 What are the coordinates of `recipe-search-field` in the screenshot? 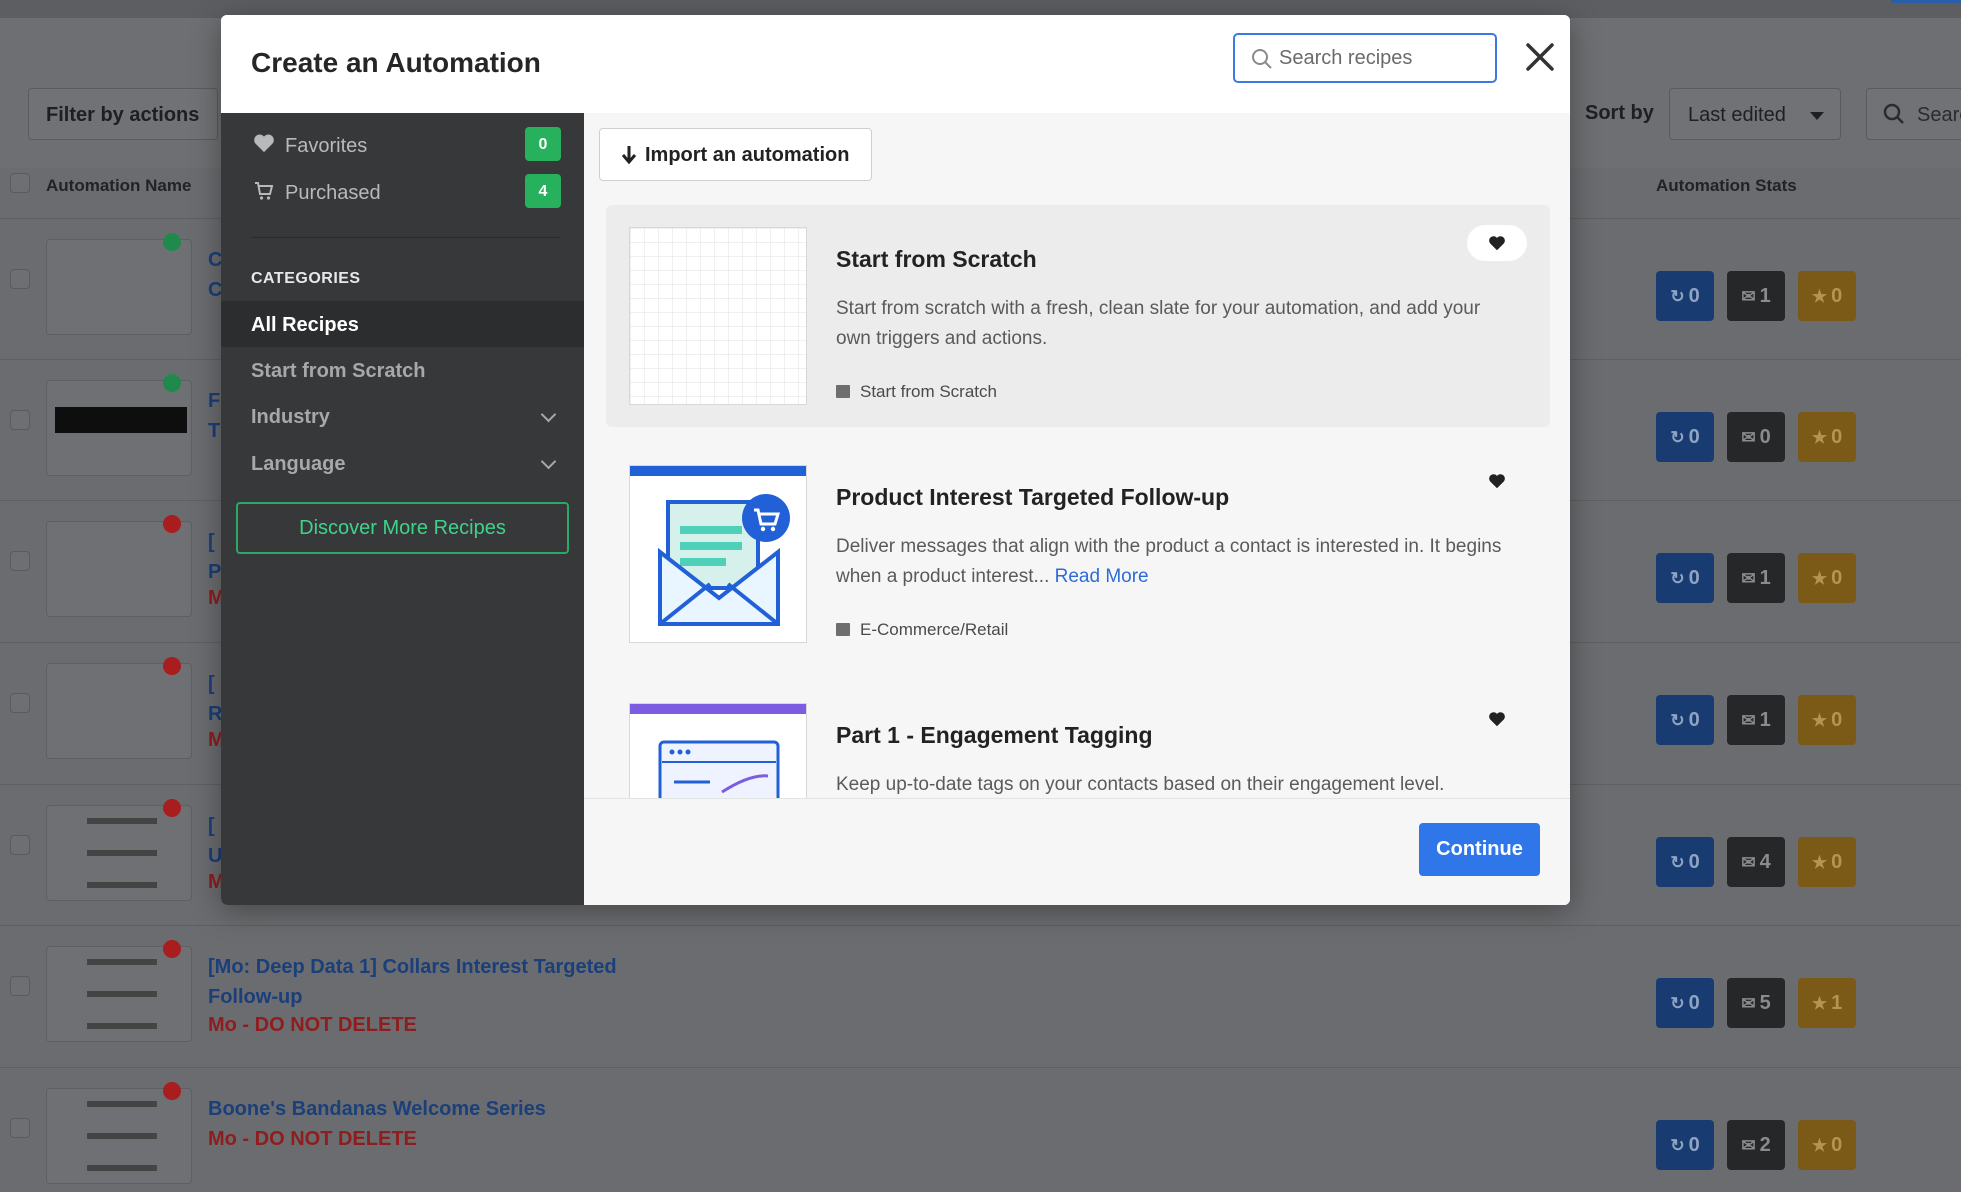 It's located at (1365, 58).